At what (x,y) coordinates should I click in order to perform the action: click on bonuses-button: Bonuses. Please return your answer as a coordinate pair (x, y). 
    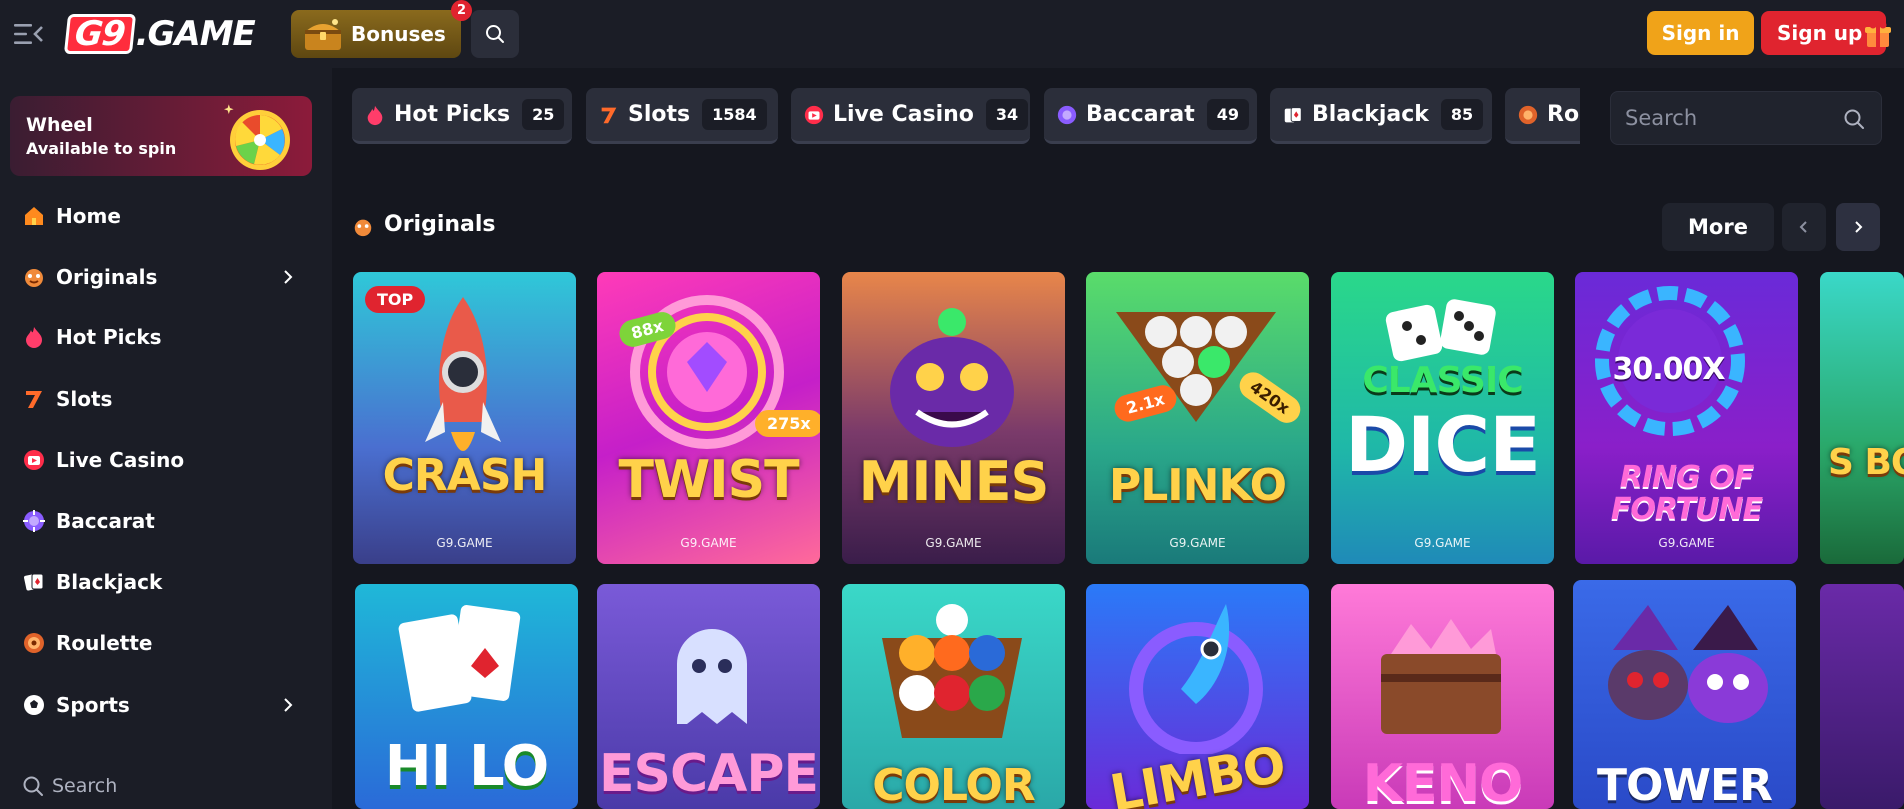
    Looking at the image, I should click on (376, 34).